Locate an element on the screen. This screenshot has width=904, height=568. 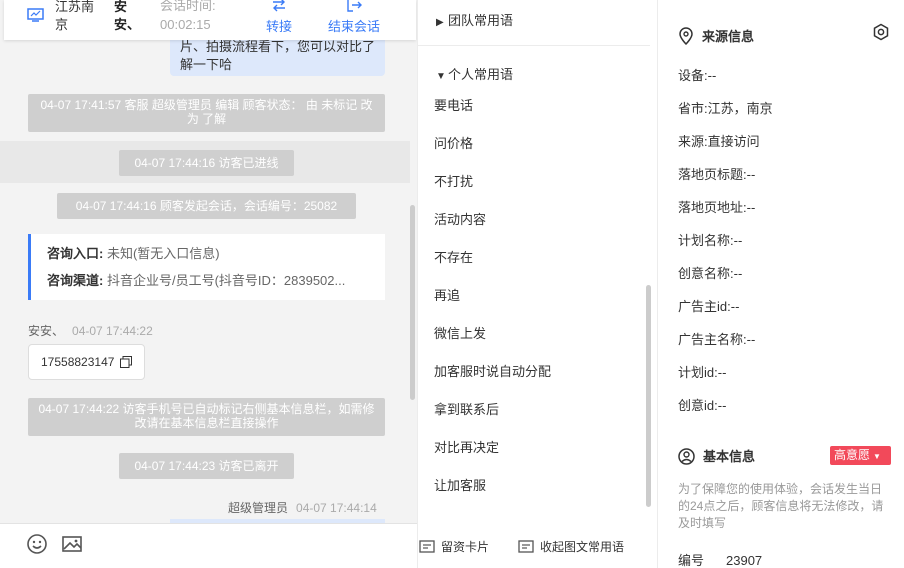
source-info-title: 来源信息 is located at coordinates (716, 36).